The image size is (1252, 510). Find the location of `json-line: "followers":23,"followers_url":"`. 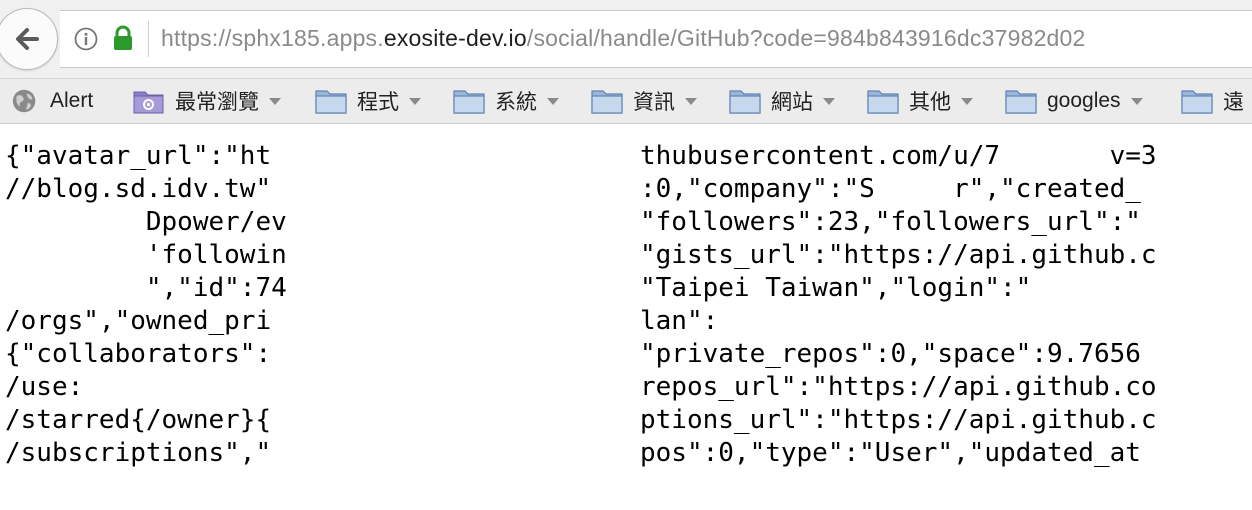

json-line: "followers":23,"followers_url":" is located at coordinates (890, 222).